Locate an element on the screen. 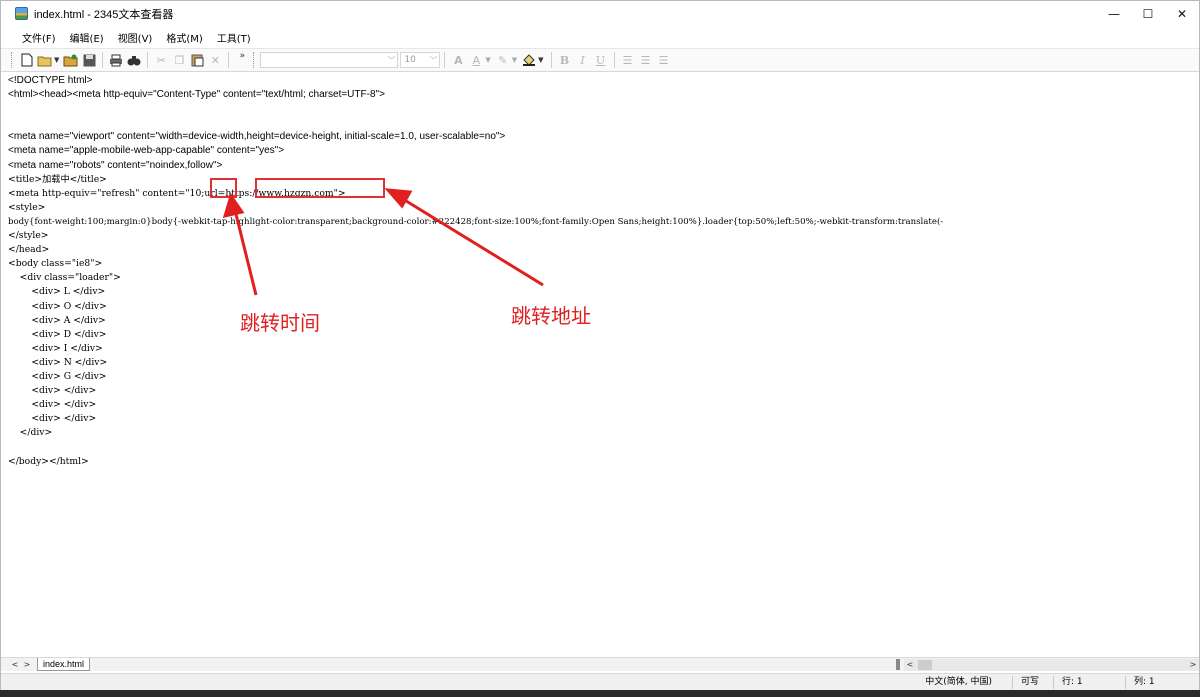 This screenshot has height=697, width=1200. background-color-icon is located at coordinates (529, 60).